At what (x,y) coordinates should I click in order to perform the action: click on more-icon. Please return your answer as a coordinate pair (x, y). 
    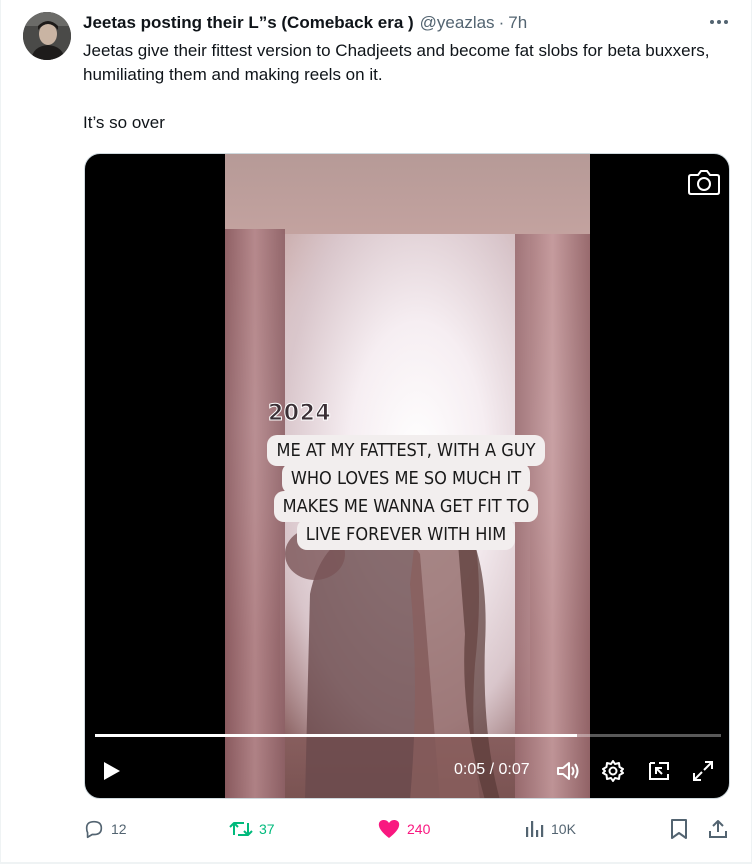
    Looking at the image, I should click on (719, 22).